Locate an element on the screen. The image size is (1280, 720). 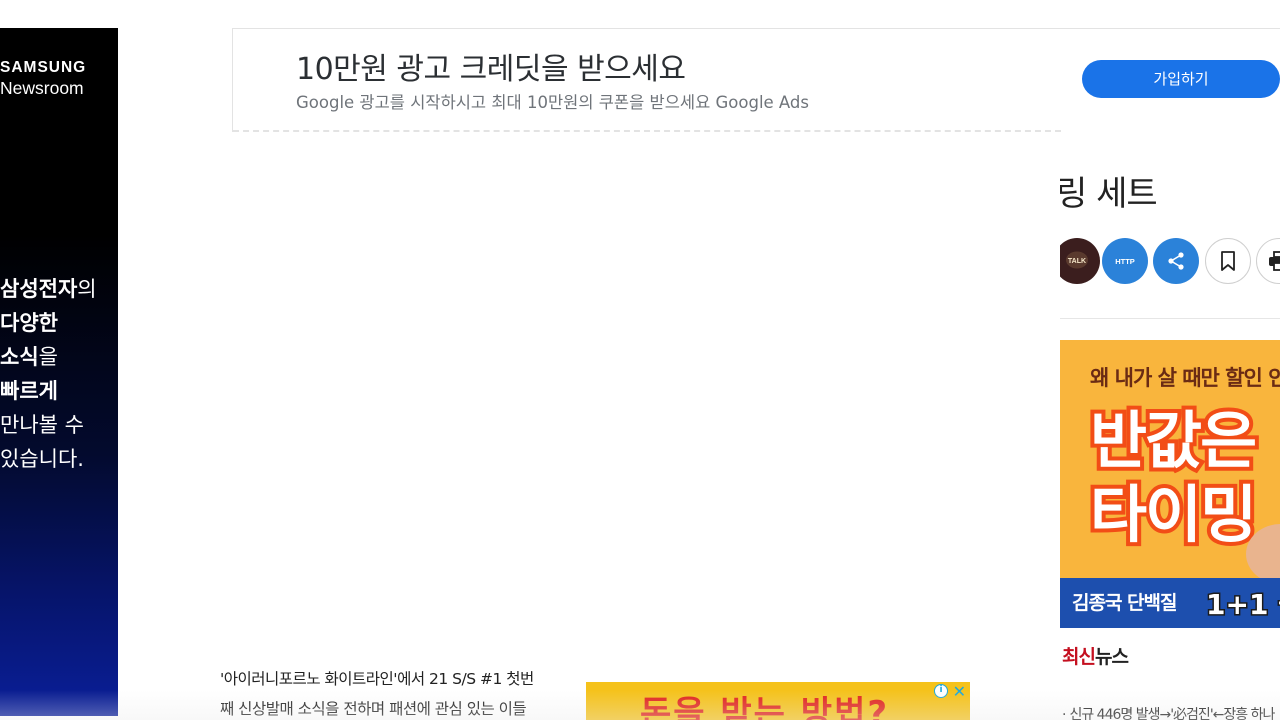
close-icon: ✕ is located at coordinates (959, 691).